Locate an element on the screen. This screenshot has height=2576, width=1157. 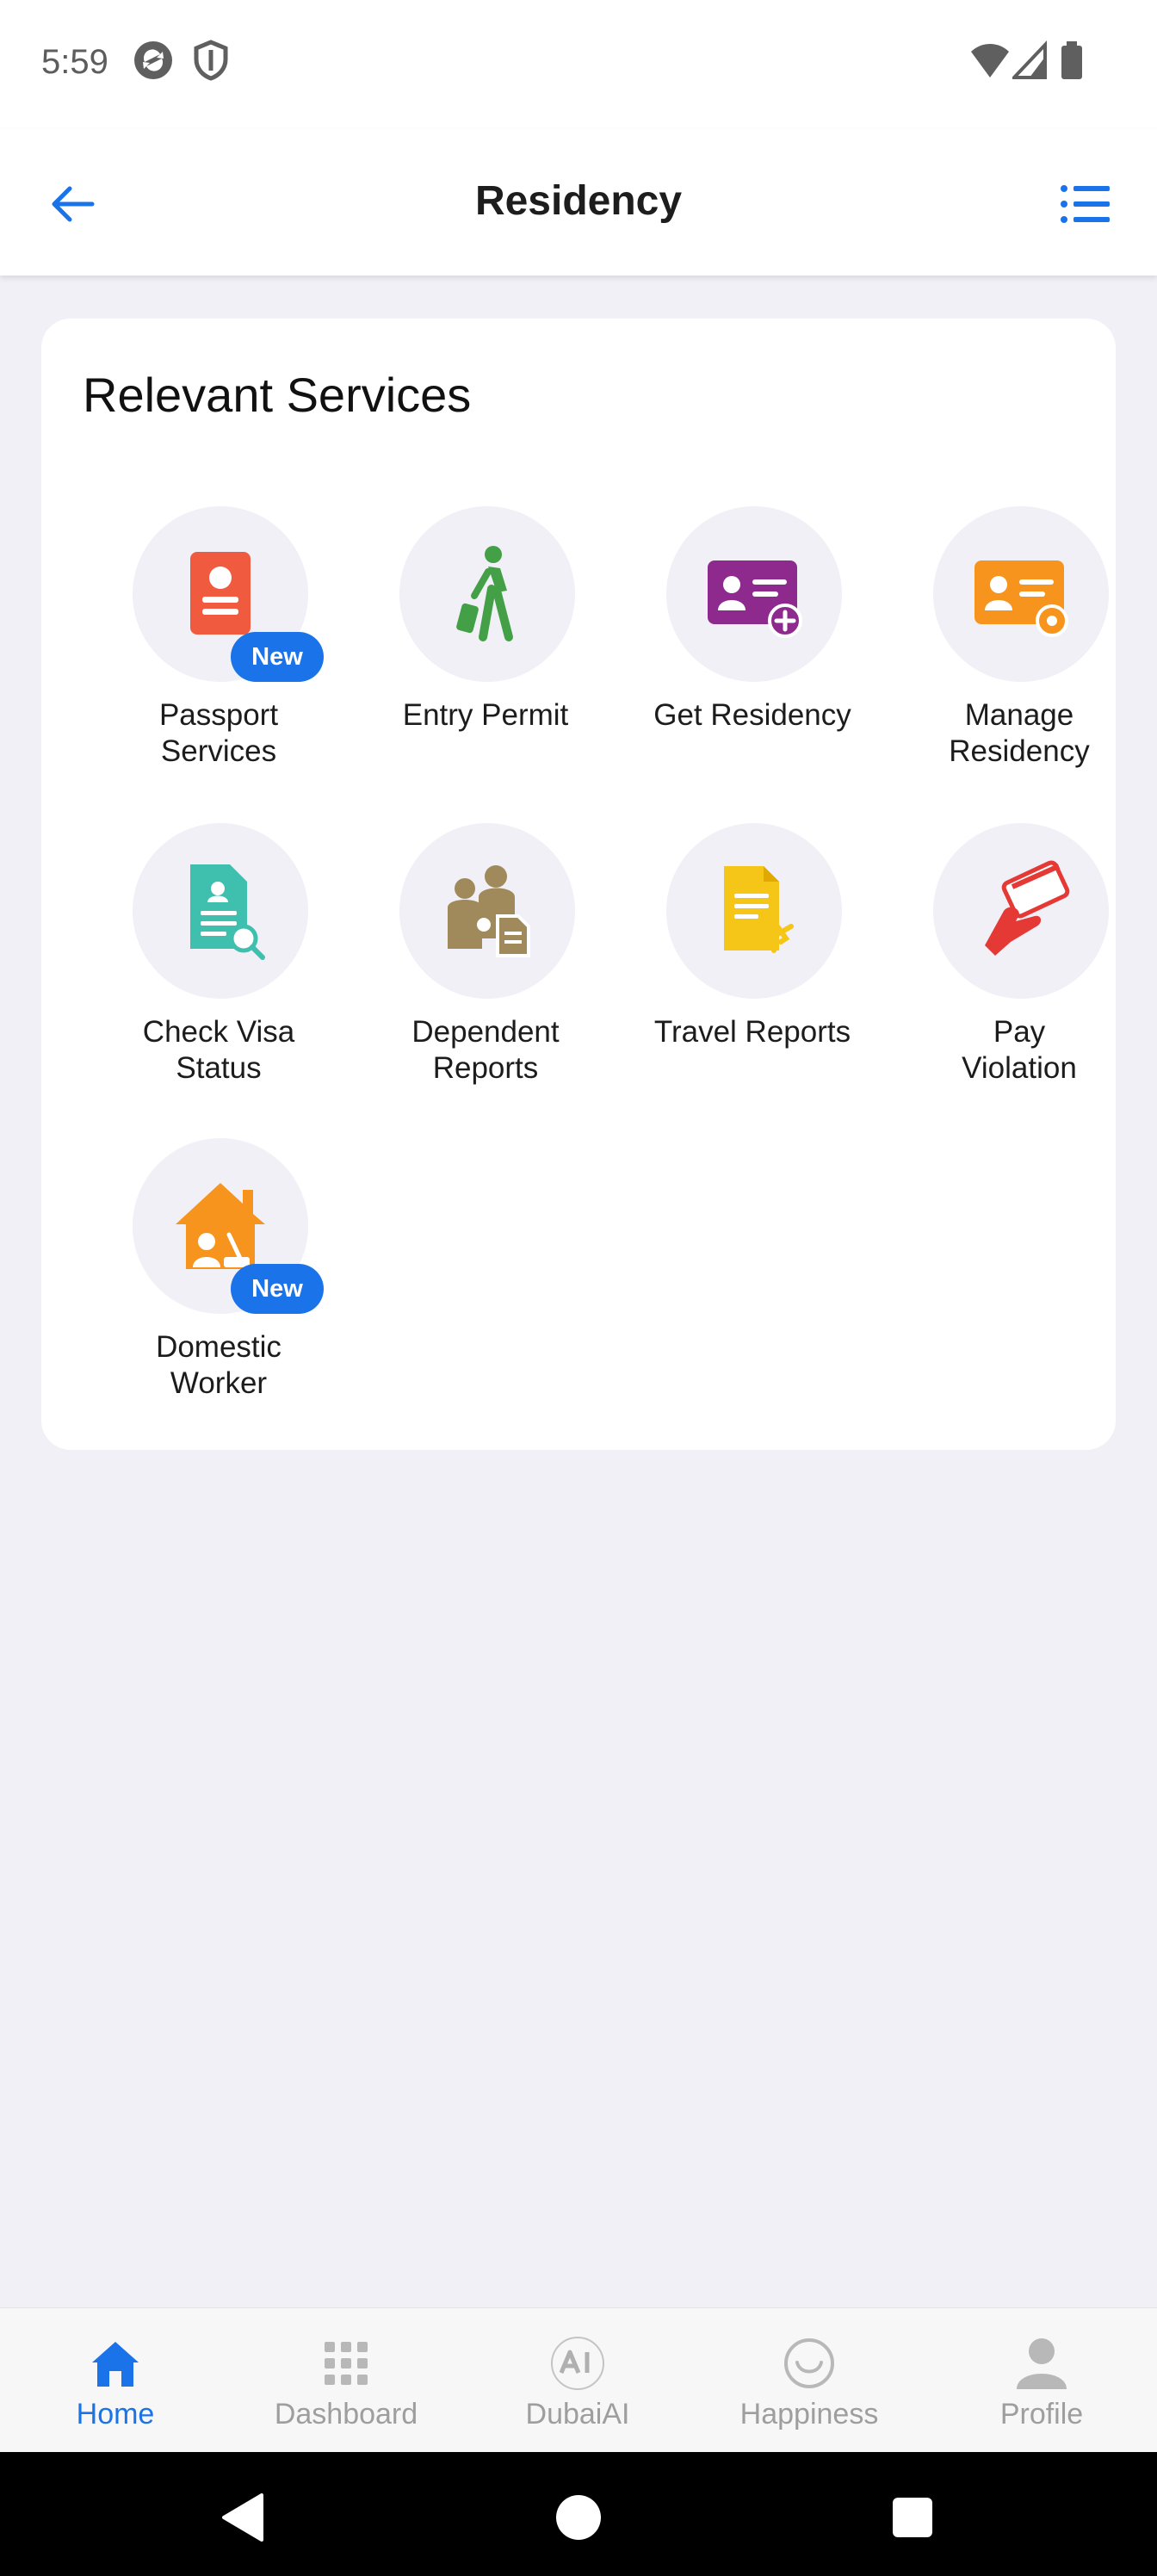
person-icon is located at coordinates (1042, 2363).